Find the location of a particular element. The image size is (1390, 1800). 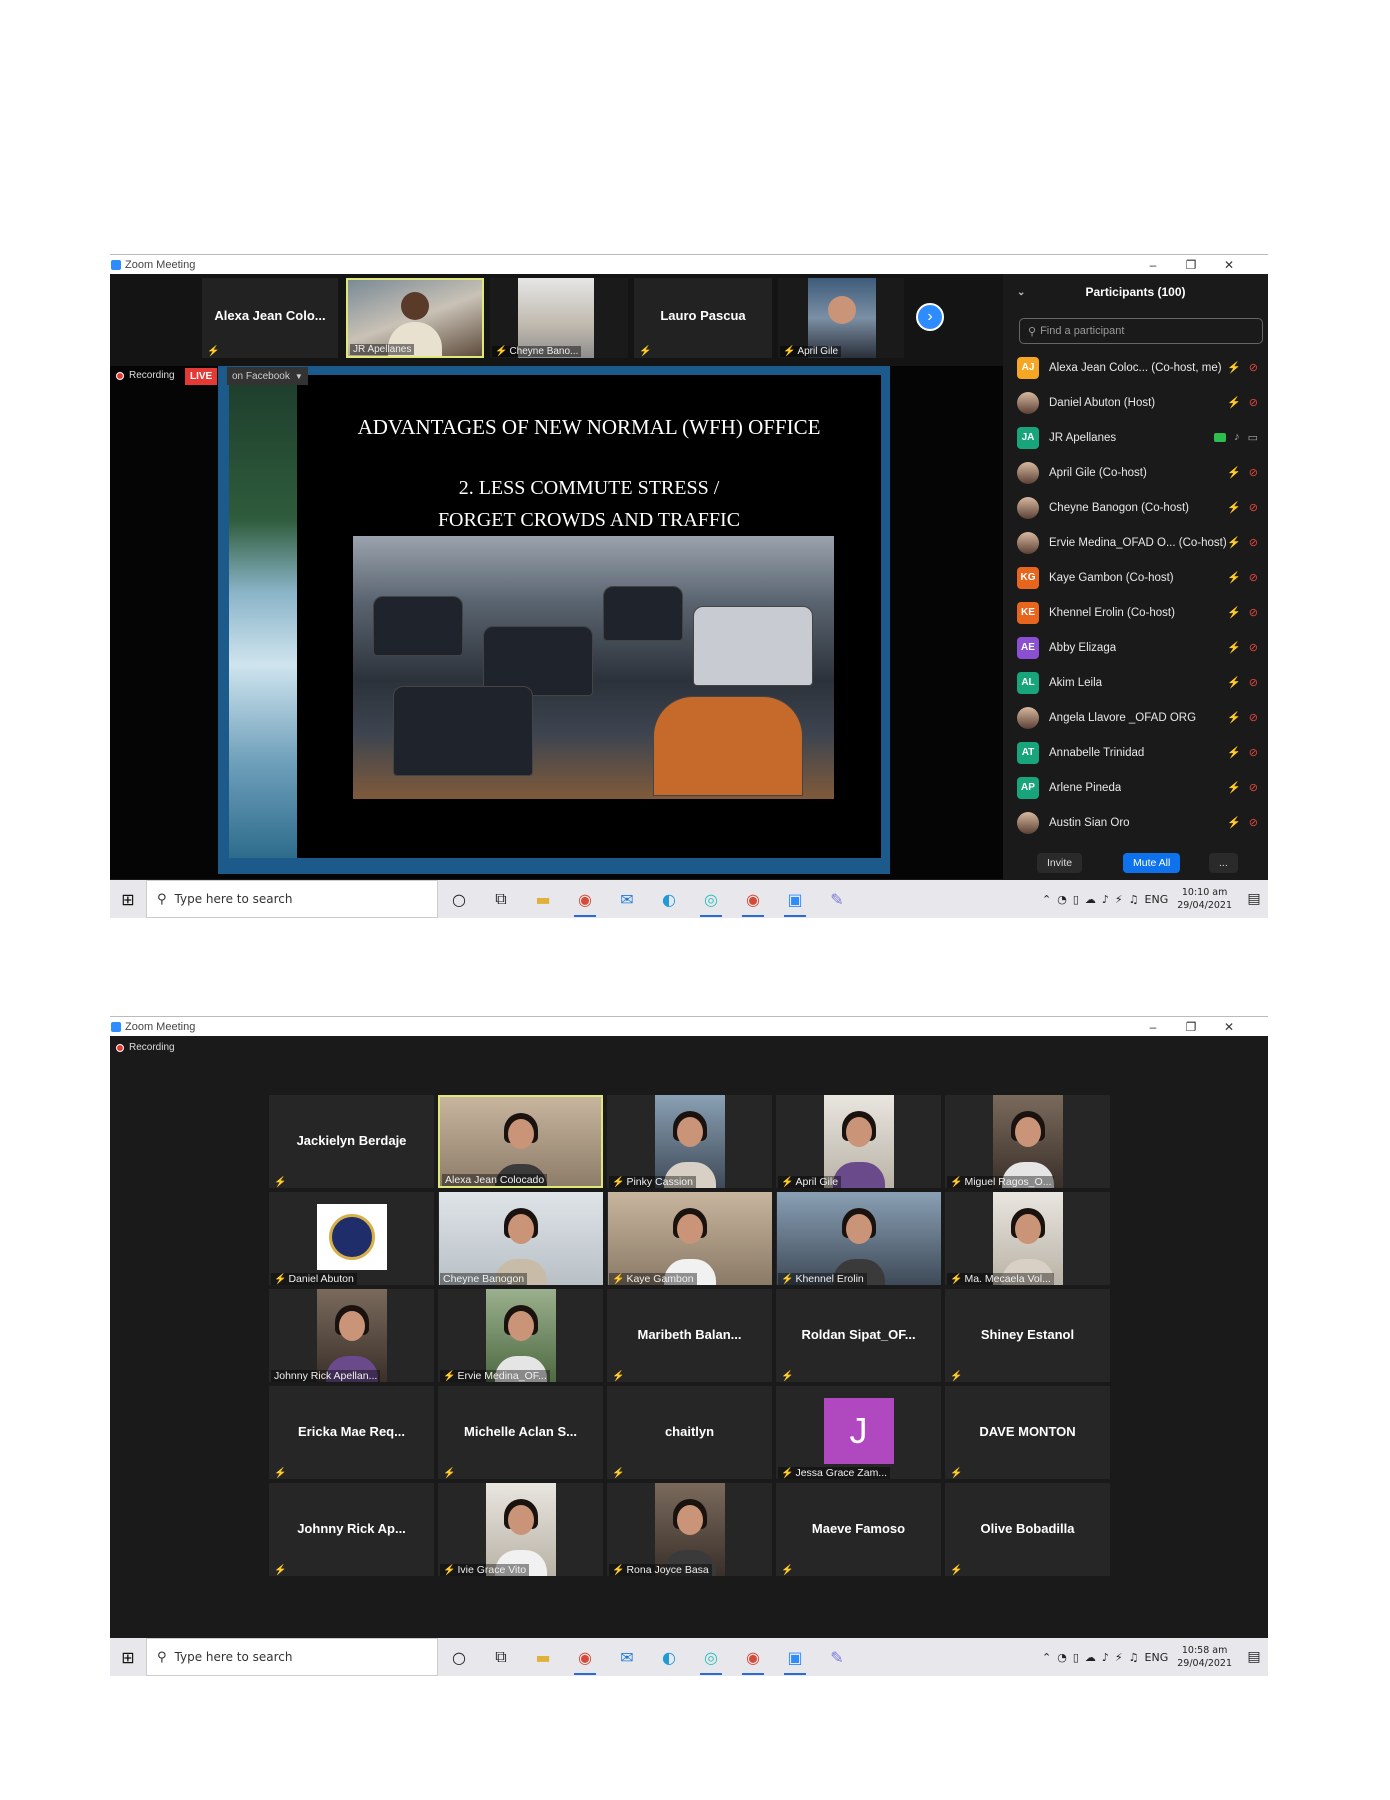

next-page-button: › is located at coordinates (930, 317).